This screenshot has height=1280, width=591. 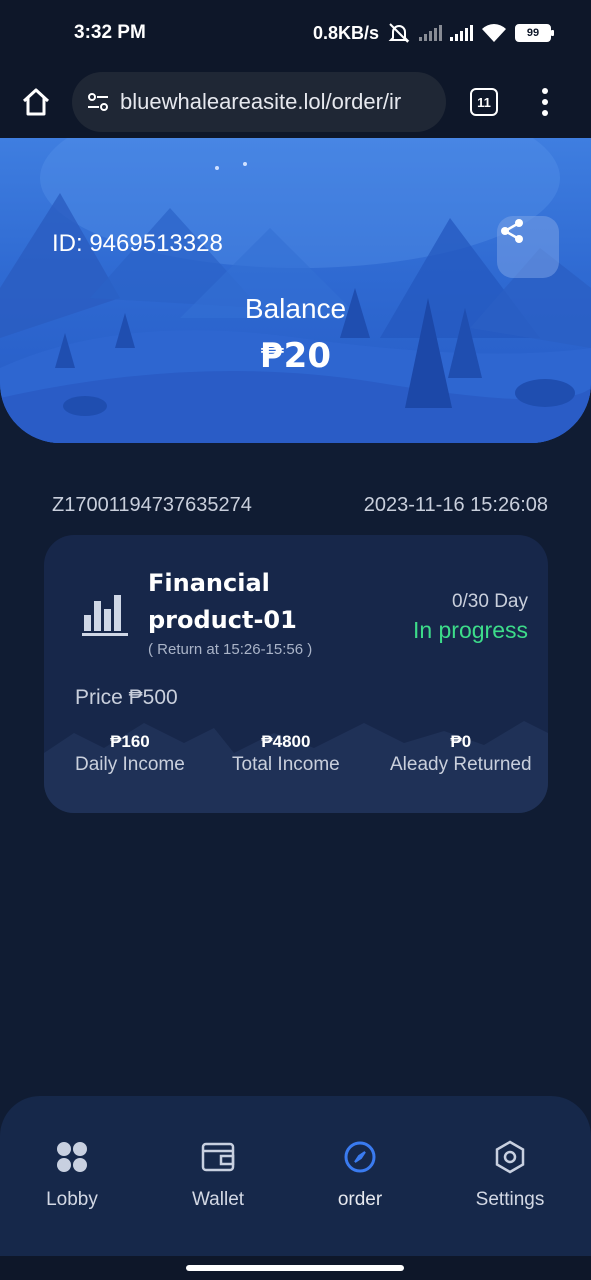 What do you see at coordinates (545, 102) in the screenshot?
I see `more-menu-icon` at bounding box center [545, 102].